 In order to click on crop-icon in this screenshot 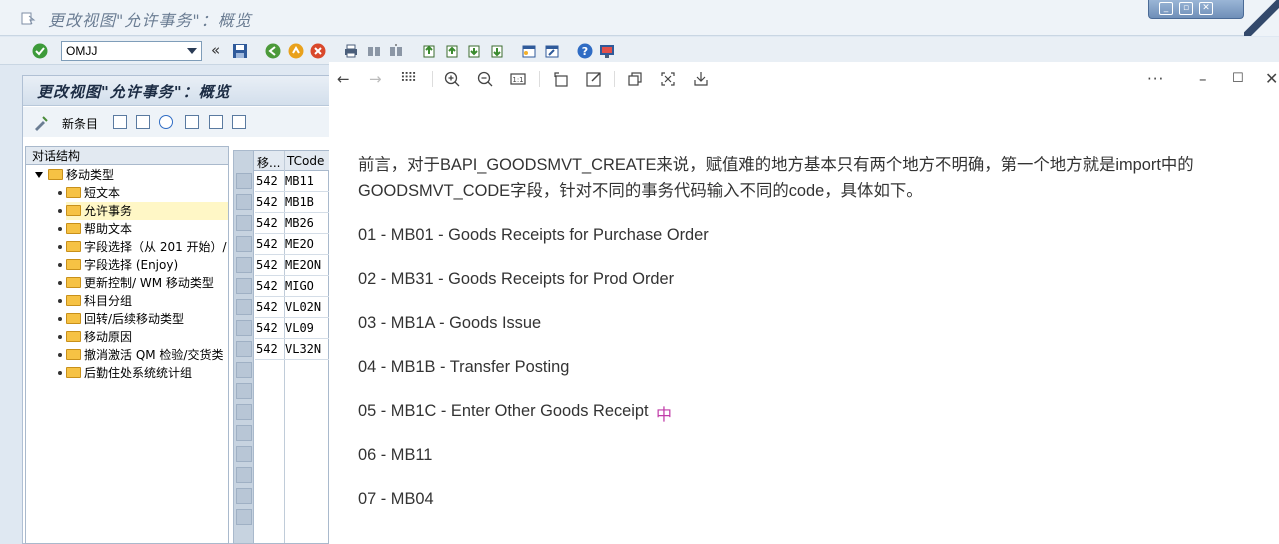, I will do `click(668, 79)`.